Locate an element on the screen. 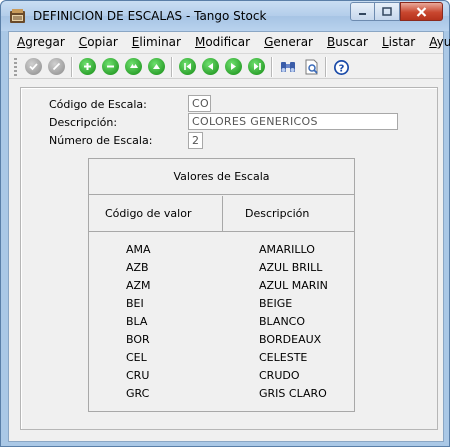 The image size is (450, 447). toolbar: ? is located at coordinates (226, 66).